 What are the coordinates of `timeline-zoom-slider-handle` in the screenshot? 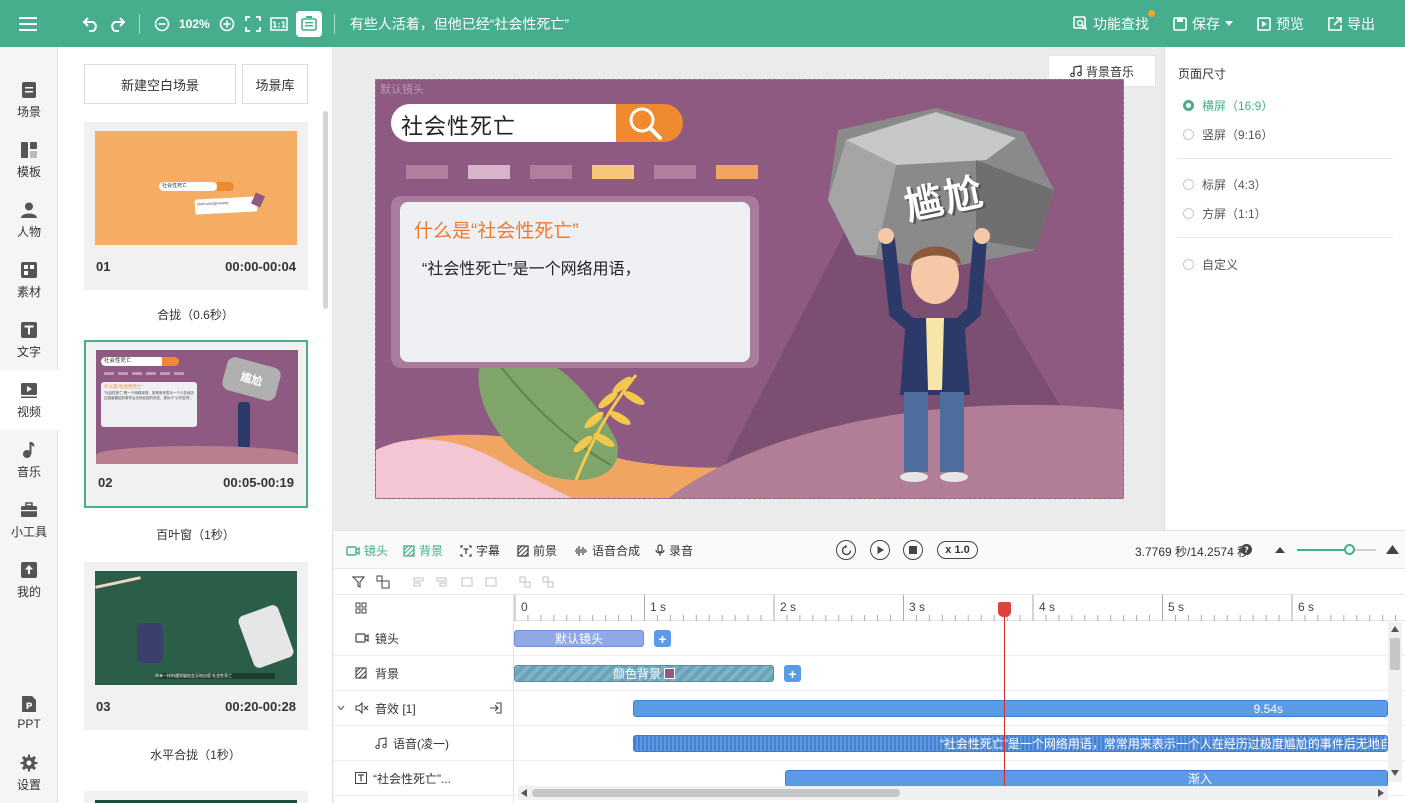 It's located at (1349, 549).